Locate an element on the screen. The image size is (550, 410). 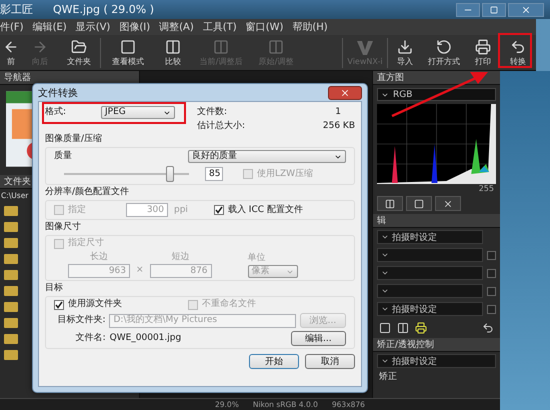
field-label: 质量 is located at coordinates (63, 156).